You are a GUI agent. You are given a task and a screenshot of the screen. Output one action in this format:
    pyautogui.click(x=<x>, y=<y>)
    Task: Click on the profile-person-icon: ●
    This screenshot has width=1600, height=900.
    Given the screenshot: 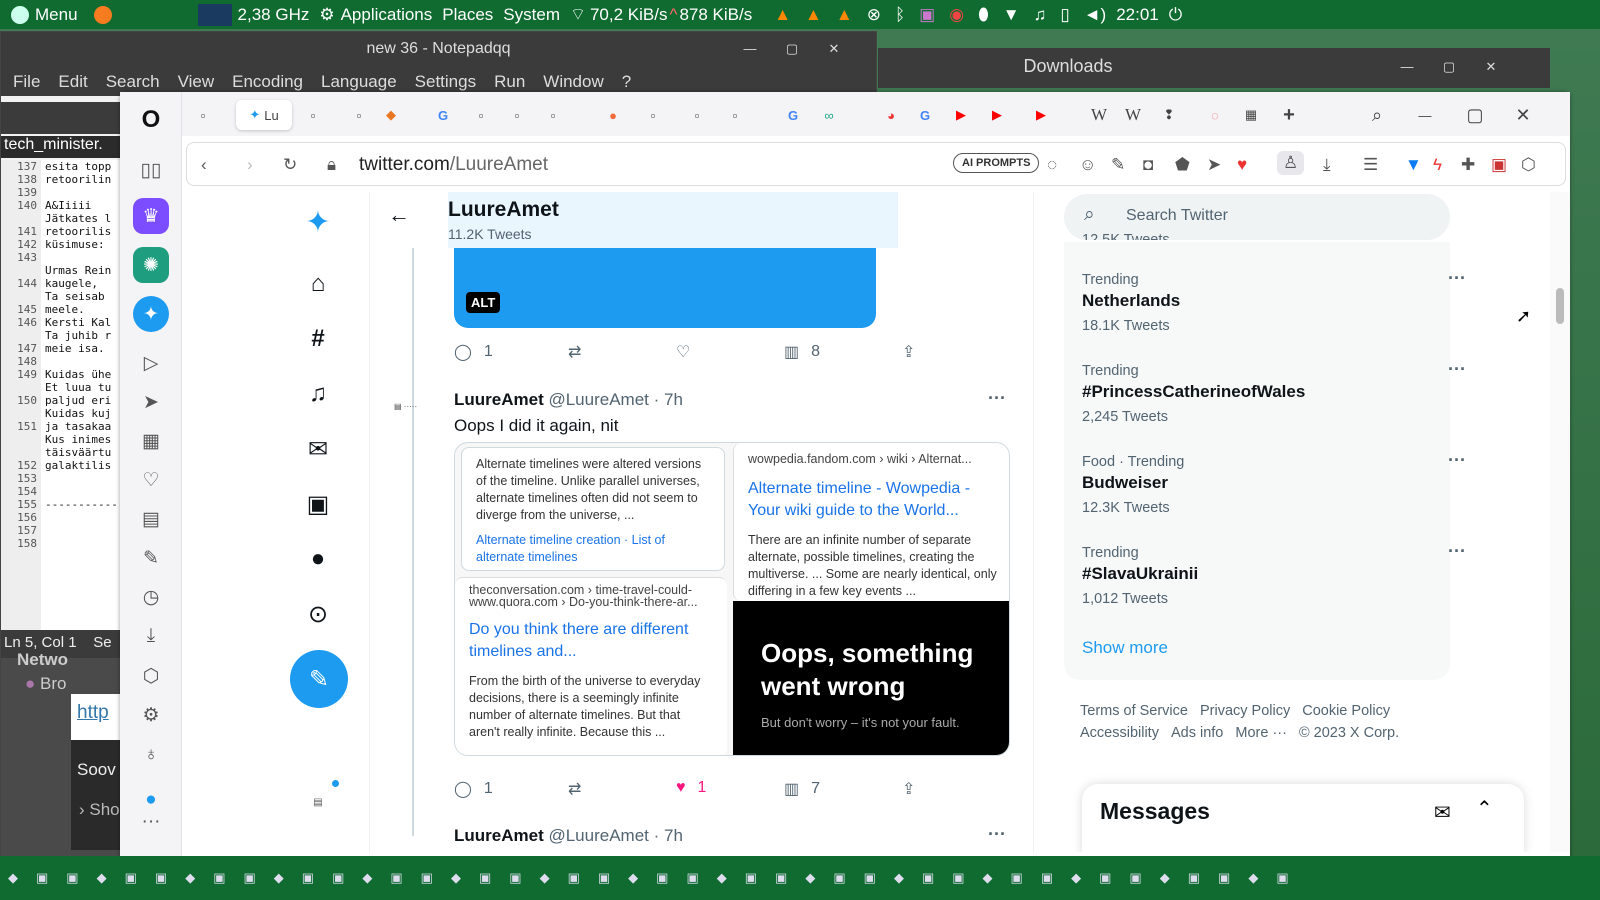 What is the action you would take?
    pyautogui.click(x=318, y=559)
    